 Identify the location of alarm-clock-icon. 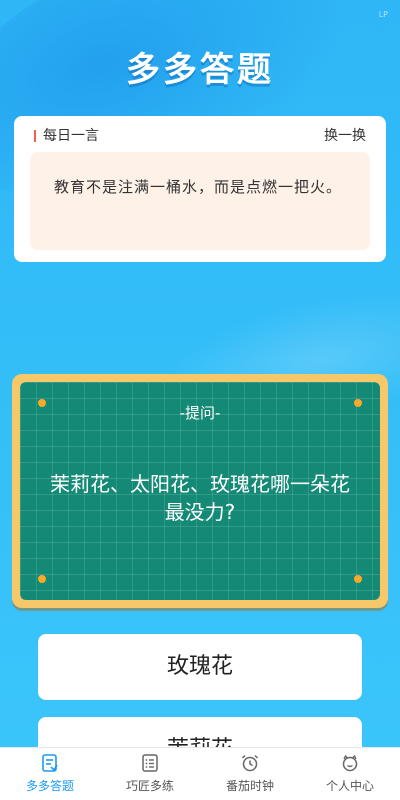
(250, 763).